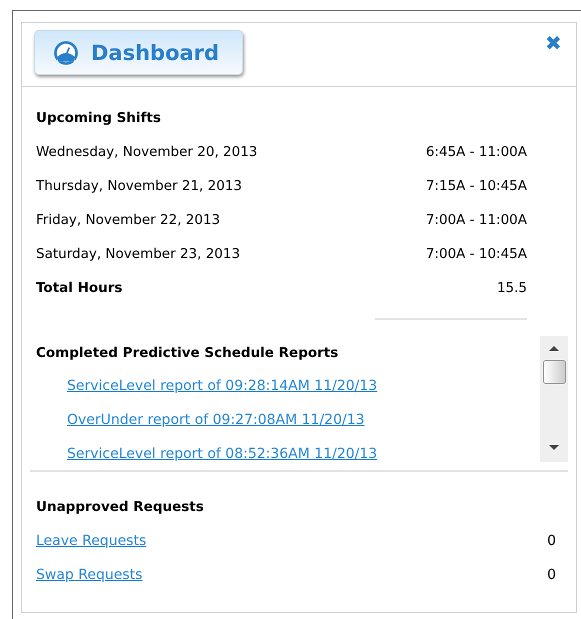 This screenshot has width=581, height=619. I want to click on shift-time: 7:00A - 10:45A, so click(476, 254).